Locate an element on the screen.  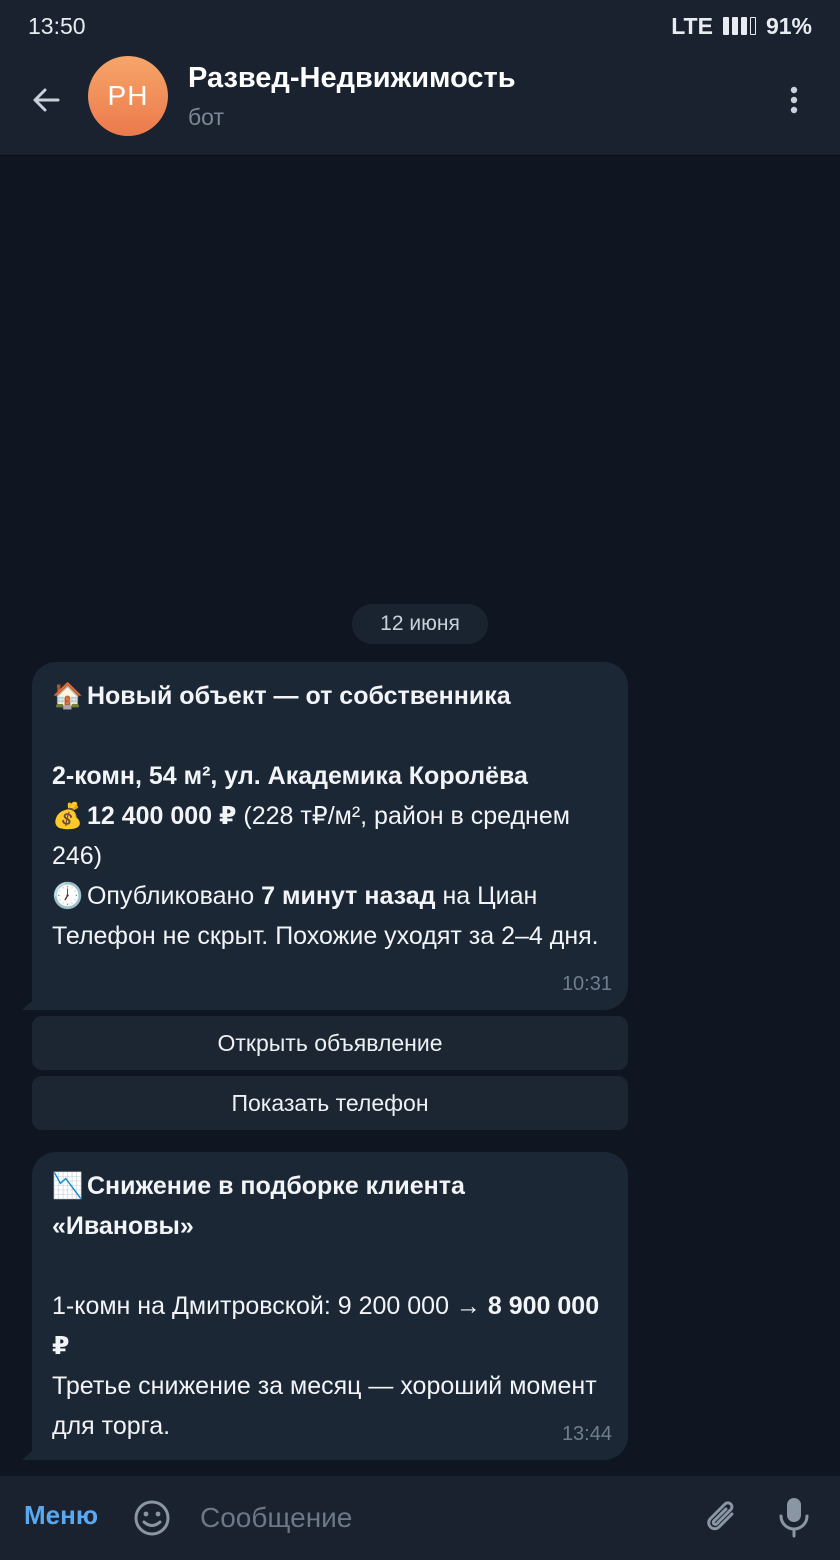
open-listing-button: Открыть объявление is located at coordinates (330, 1043).